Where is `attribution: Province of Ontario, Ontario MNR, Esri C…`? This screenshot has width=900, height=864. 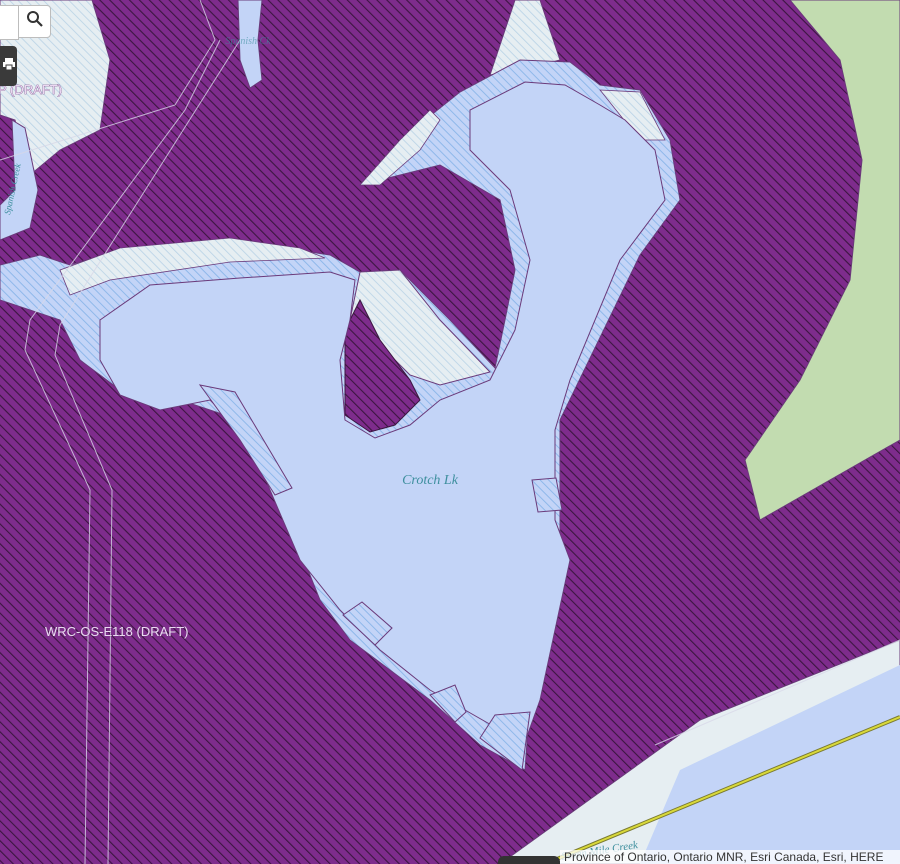 attribution: Province of Ontario, Ontario MNR, Esri C… is located at coordinates (730, 857).